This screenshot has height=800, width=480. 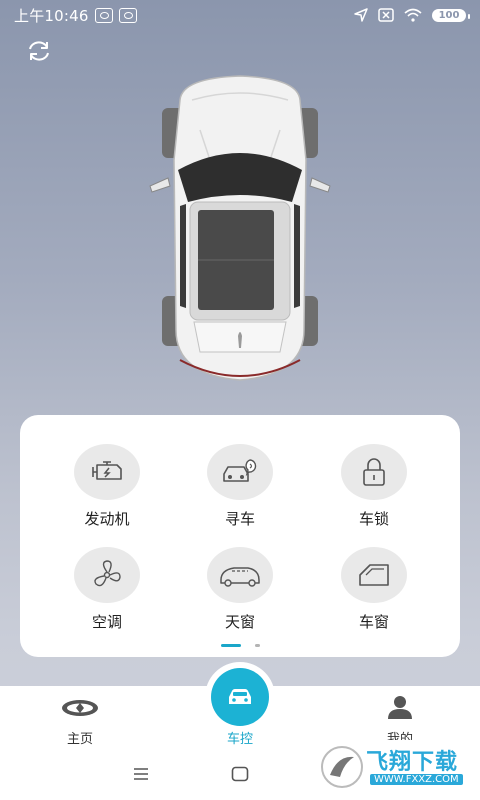 I want to click on engine-button, so click(x=107, y=472).